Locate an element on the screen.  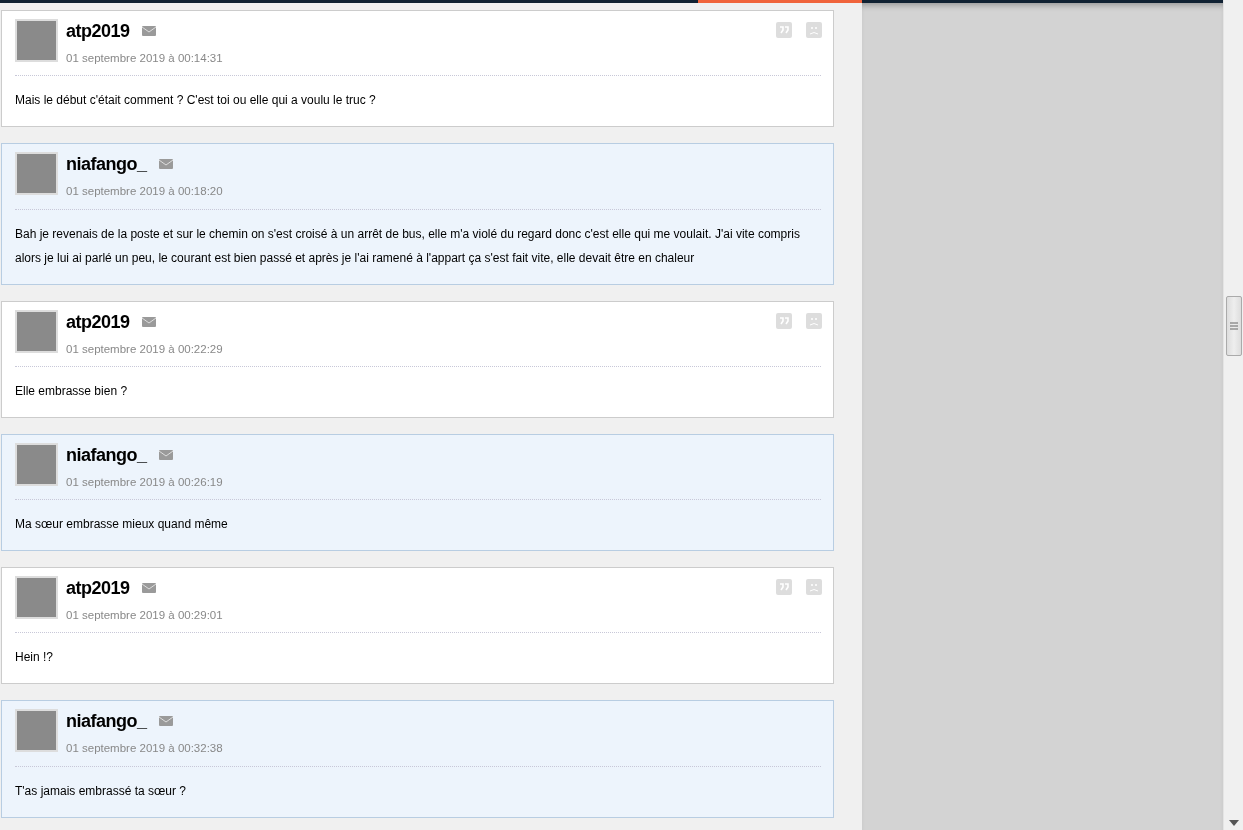
post-text: T'as jamais embrassé ta sœur ? is located at coordinates (101, 791).